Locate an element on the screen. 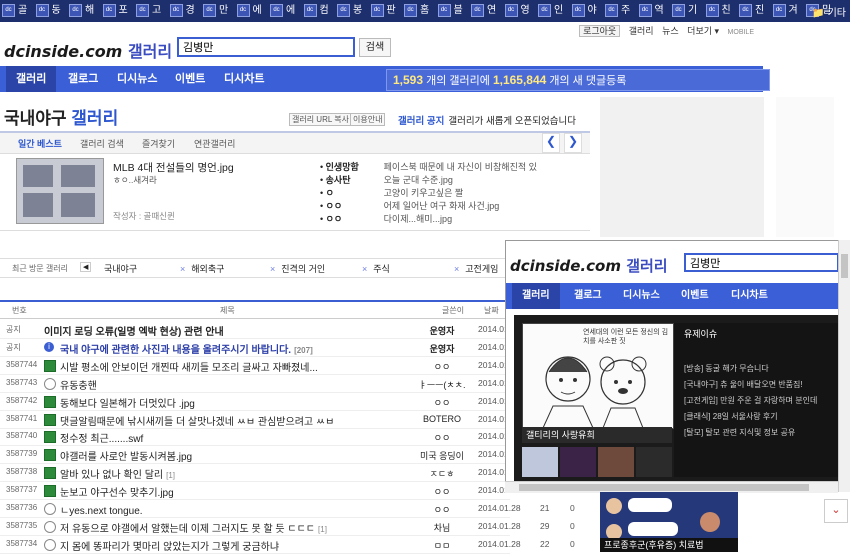 Image resolution: width=850 pixels, height=554 pixels. post-title: 알바 있나 없나 확인 달리 [1] is located at coordinates (117, 473).